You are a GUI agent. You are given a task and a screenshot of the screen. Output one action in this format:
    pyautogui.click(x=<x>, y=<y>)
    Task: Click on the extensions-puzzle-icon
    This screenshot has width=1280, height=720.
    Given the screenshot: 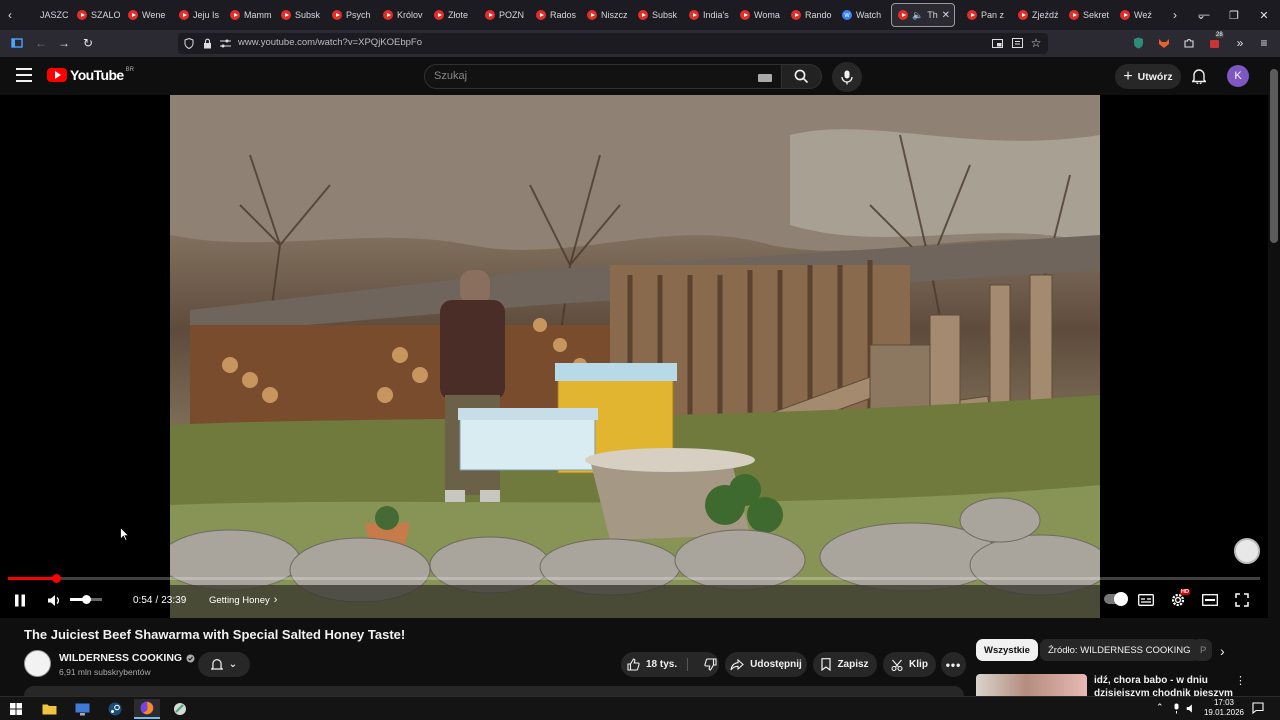 What is the action you would take?
    pyautogui.click(x=1189, y=43)
    